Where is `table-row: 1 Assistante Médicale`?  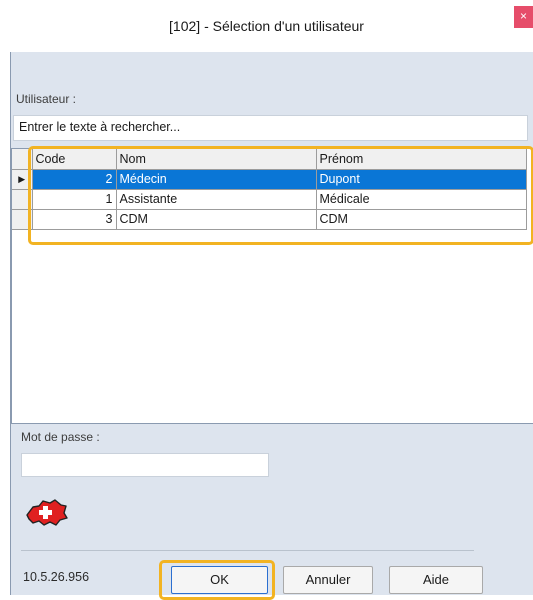 table-row: 1 Assistante Médicale is located at coordinates (269, 199).